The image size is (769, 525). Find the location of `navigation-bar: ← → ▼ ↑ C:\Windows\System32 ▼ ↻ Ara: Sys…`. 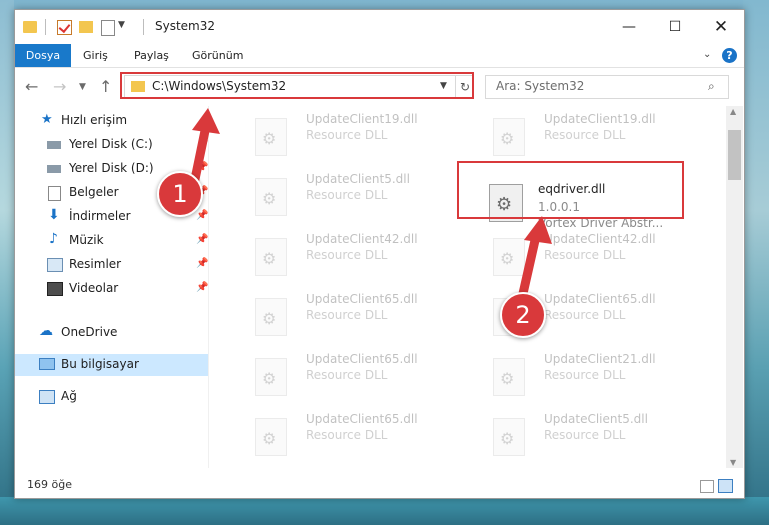

navigation-bar: ← → ▼ ↑ C:\Windows\System32 ▼ ↻ Ara: Sys… is located at coordinates (379, 86).